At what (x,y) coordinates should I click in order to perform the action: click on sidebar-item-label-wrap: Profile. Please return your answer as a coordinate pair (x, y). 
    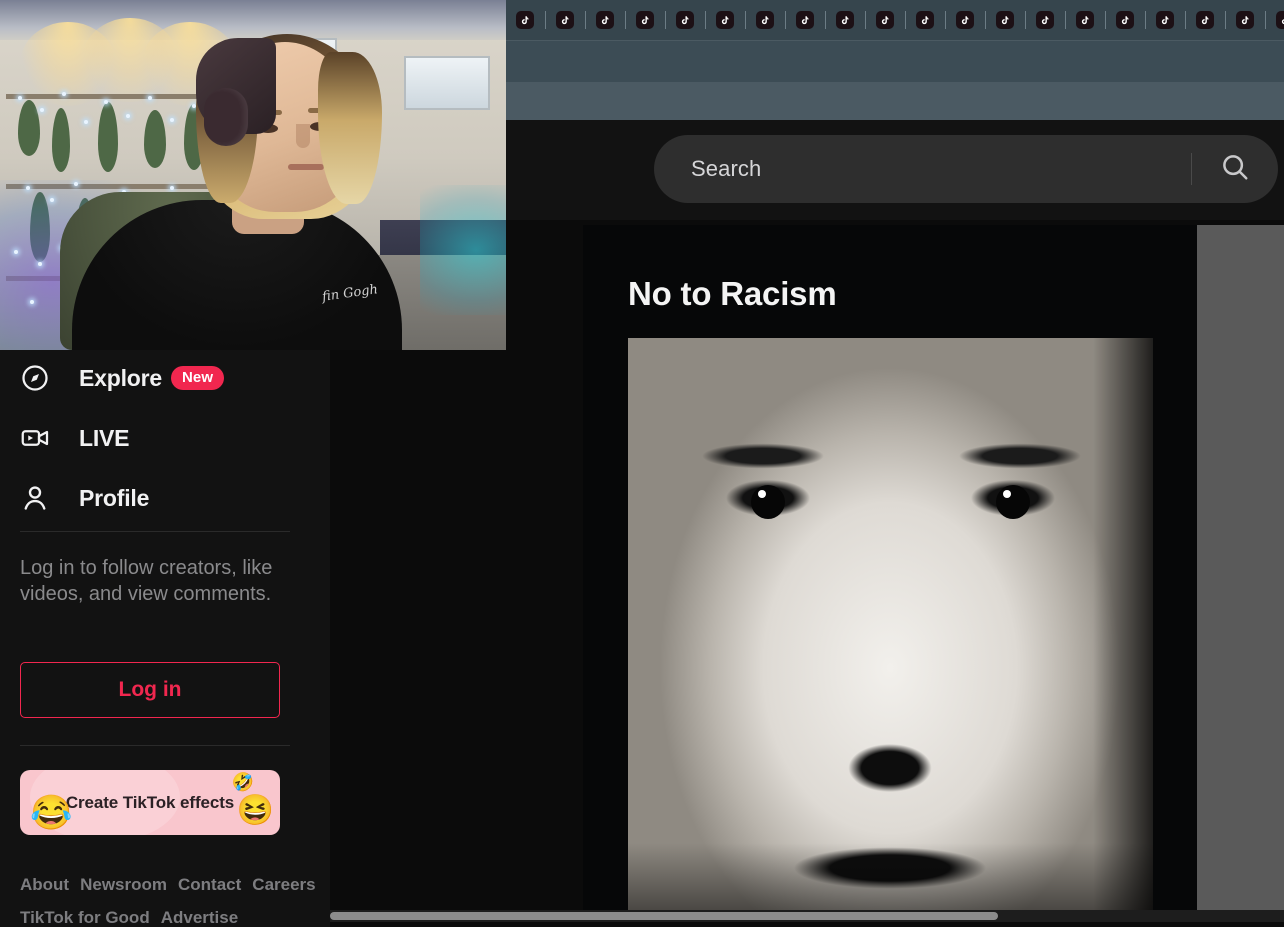
    Looking at the image, I should click on (114, 498).